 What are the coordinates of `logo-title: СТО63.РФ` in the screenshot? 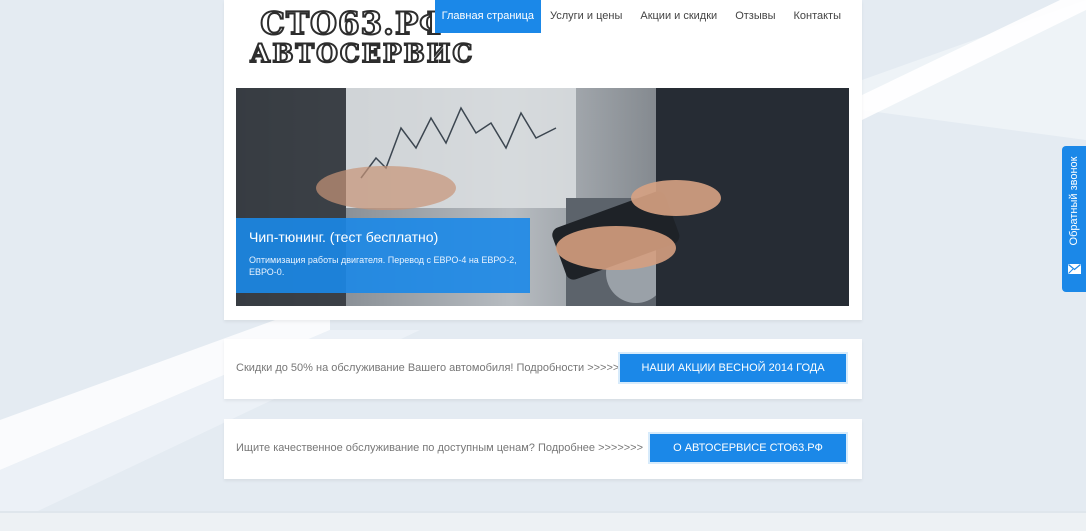 It's located at (354, 24).